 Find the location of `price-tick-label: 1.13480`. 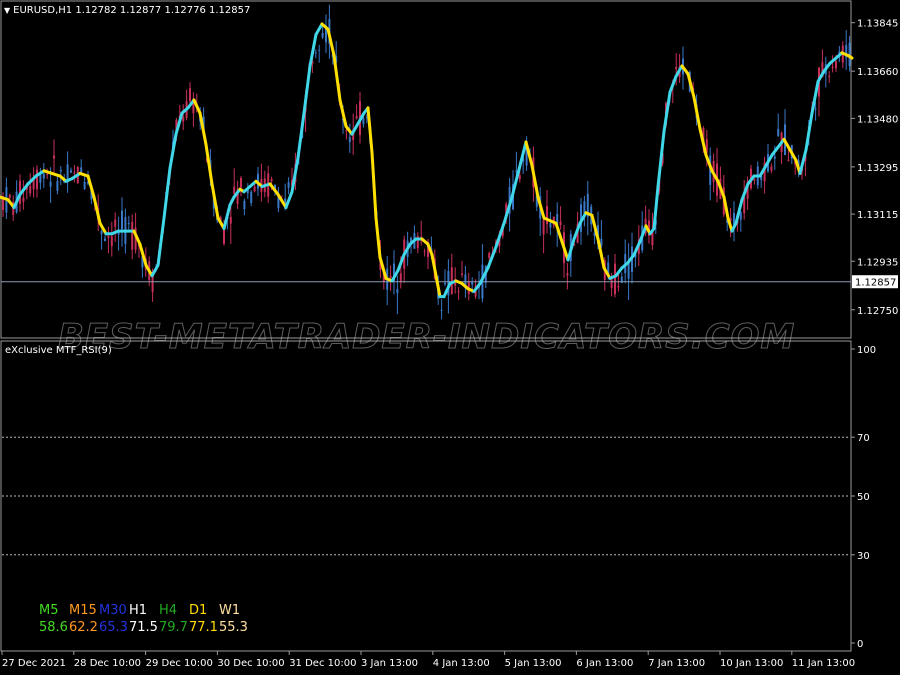

price-tick-label: 1.13480 is located at coordinates (877, 119).